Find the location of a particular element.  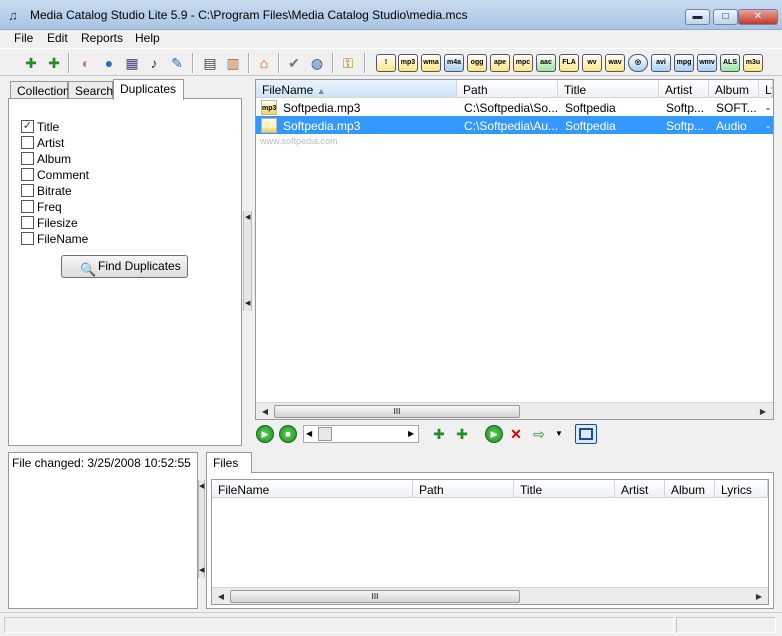

col-header-lyrics: Ly is located at coordinates (766, 89).